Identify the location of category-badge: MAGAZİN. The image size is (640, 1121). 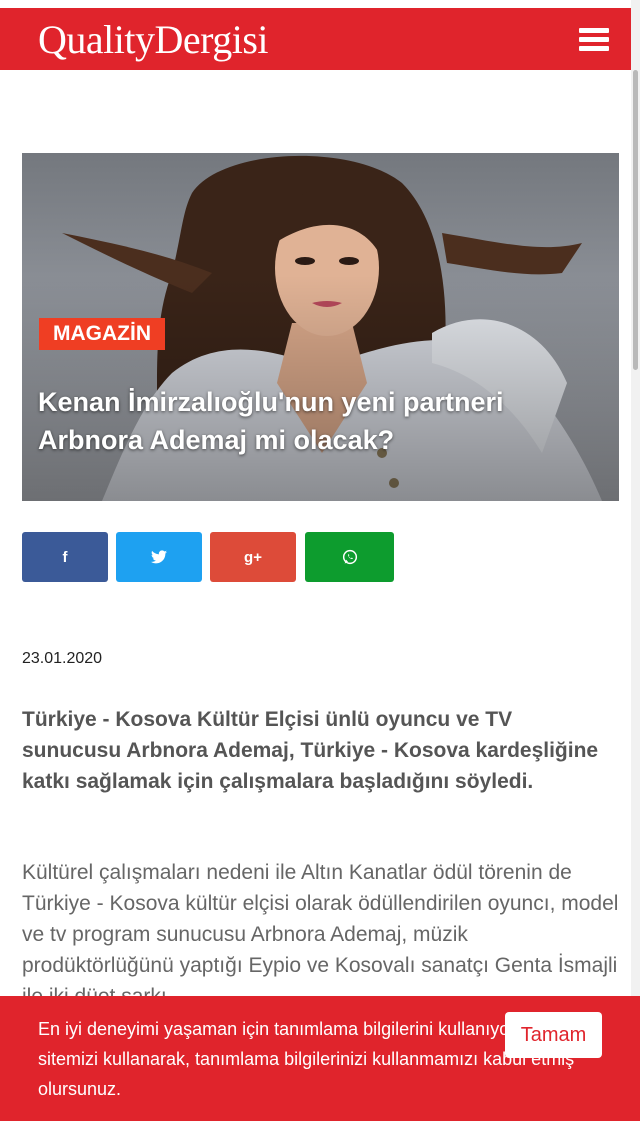
(102, 334).